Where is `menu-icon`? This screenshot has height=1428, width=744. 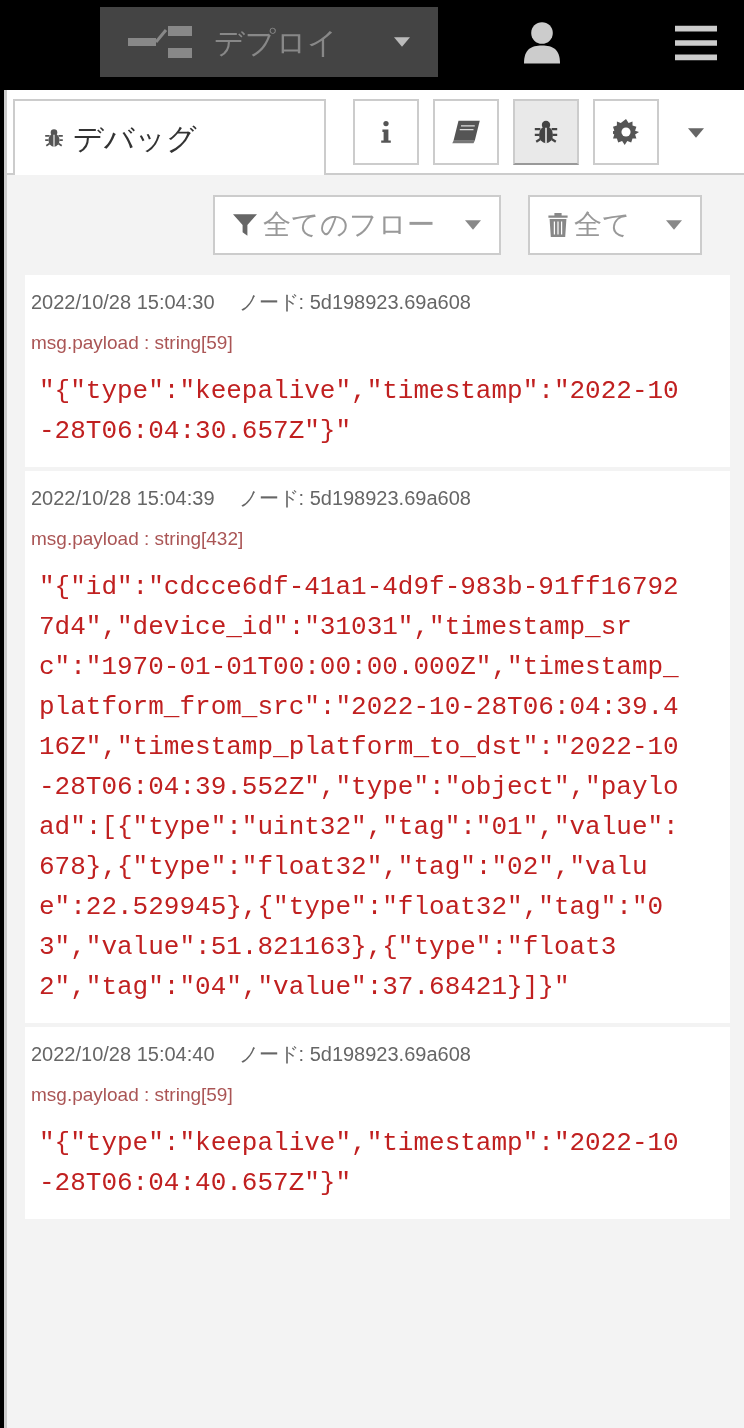
menu-icon is located at coordinates (696, 43).